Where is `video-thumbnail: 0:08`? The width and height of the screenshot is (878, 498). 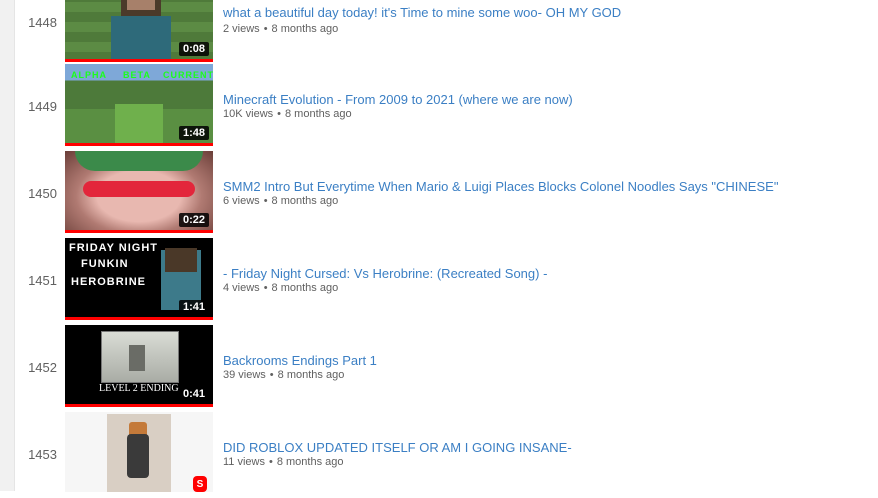 video-thumbnail: 0:08 is located at coordinates (139, 31).